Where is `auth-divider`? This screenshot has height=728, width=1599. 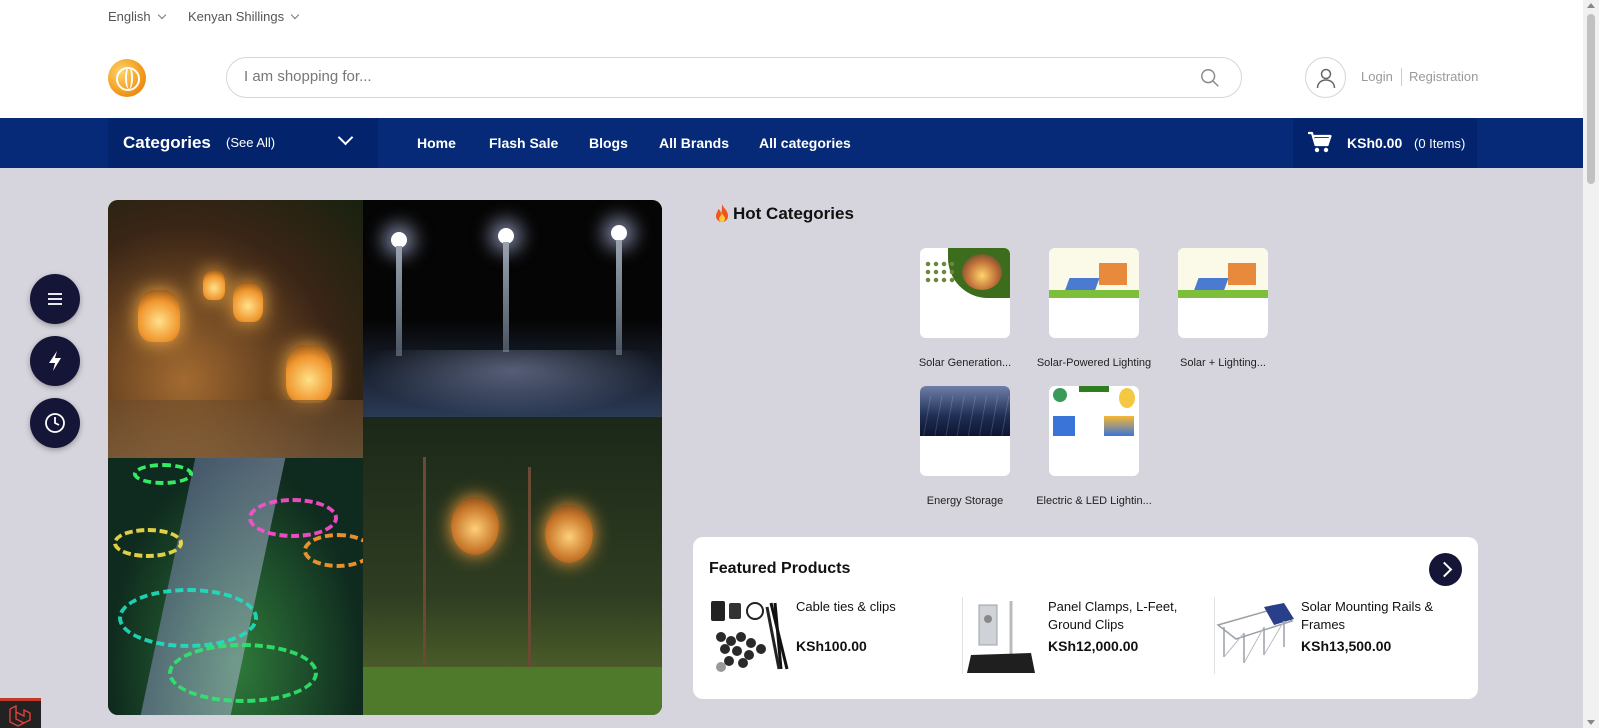 auth-divider is located at coordinates (1401, 77).